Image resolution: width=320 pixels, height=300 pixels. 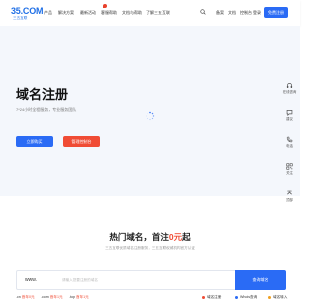 I want to click on price-ext: .cn, so click(x=18, y=297).